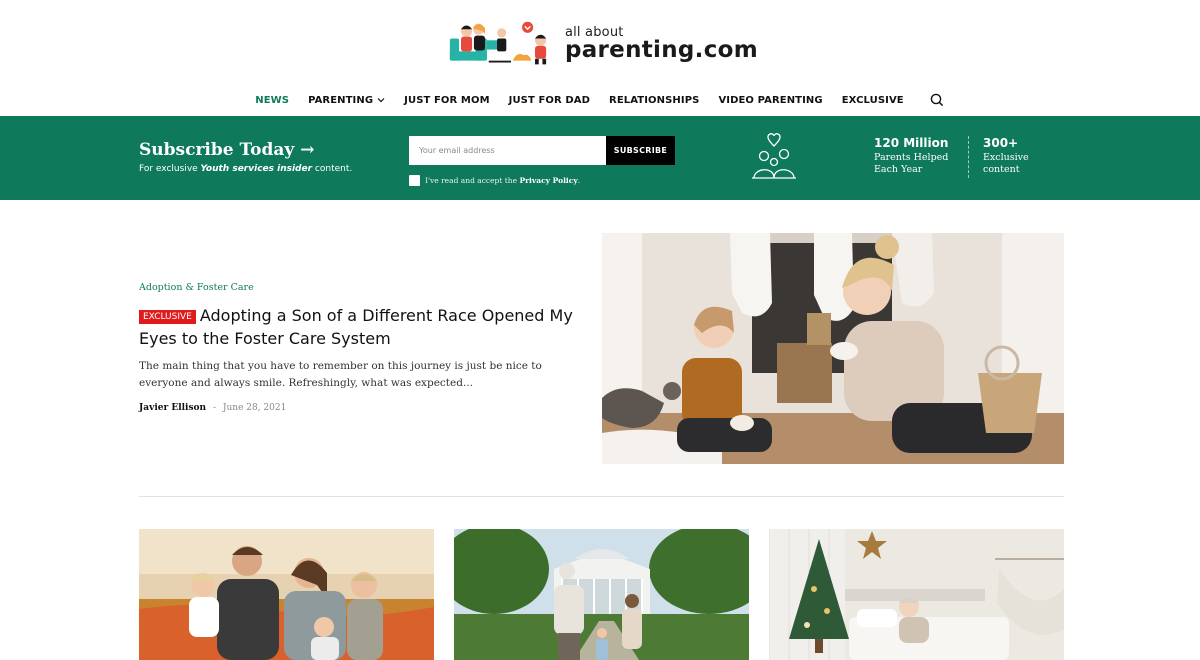 Image resolution: width=1200 pixels, height=660 pixels. I want to click on family-reading-illustration-icon, so click(498, 43).